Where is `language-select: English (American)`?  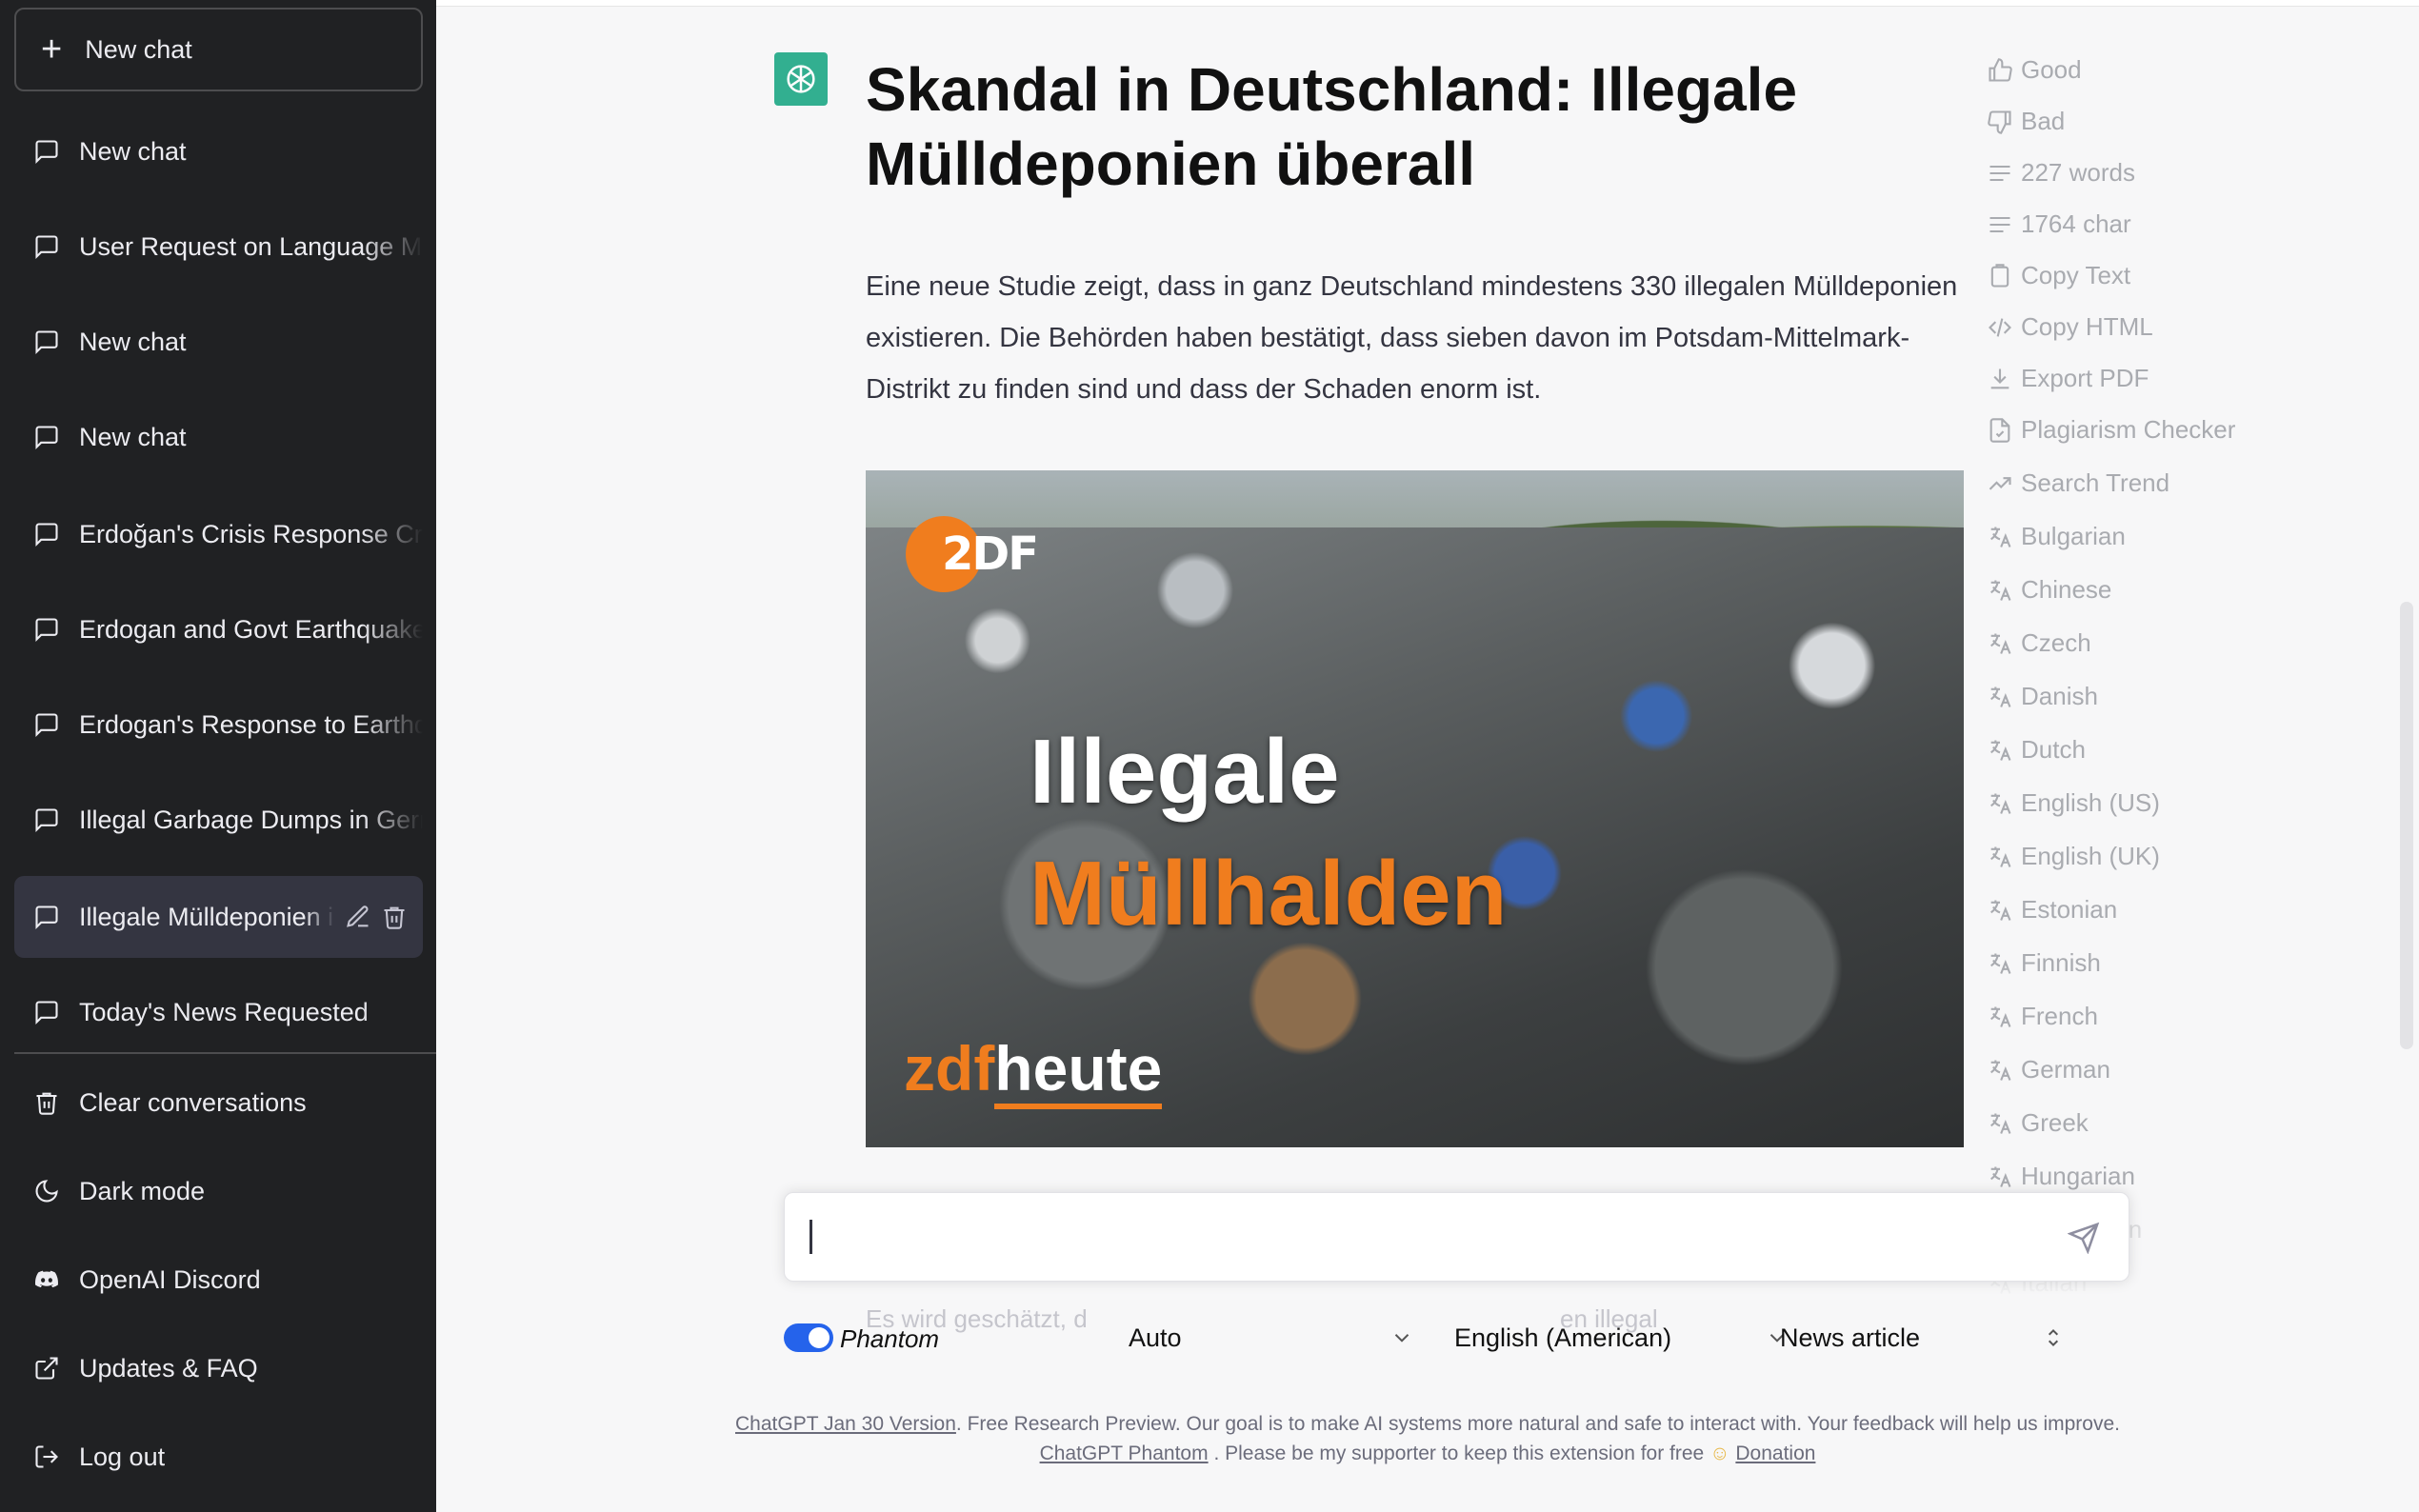
language-select: English (American) is located at coordinates (1621, 1338).